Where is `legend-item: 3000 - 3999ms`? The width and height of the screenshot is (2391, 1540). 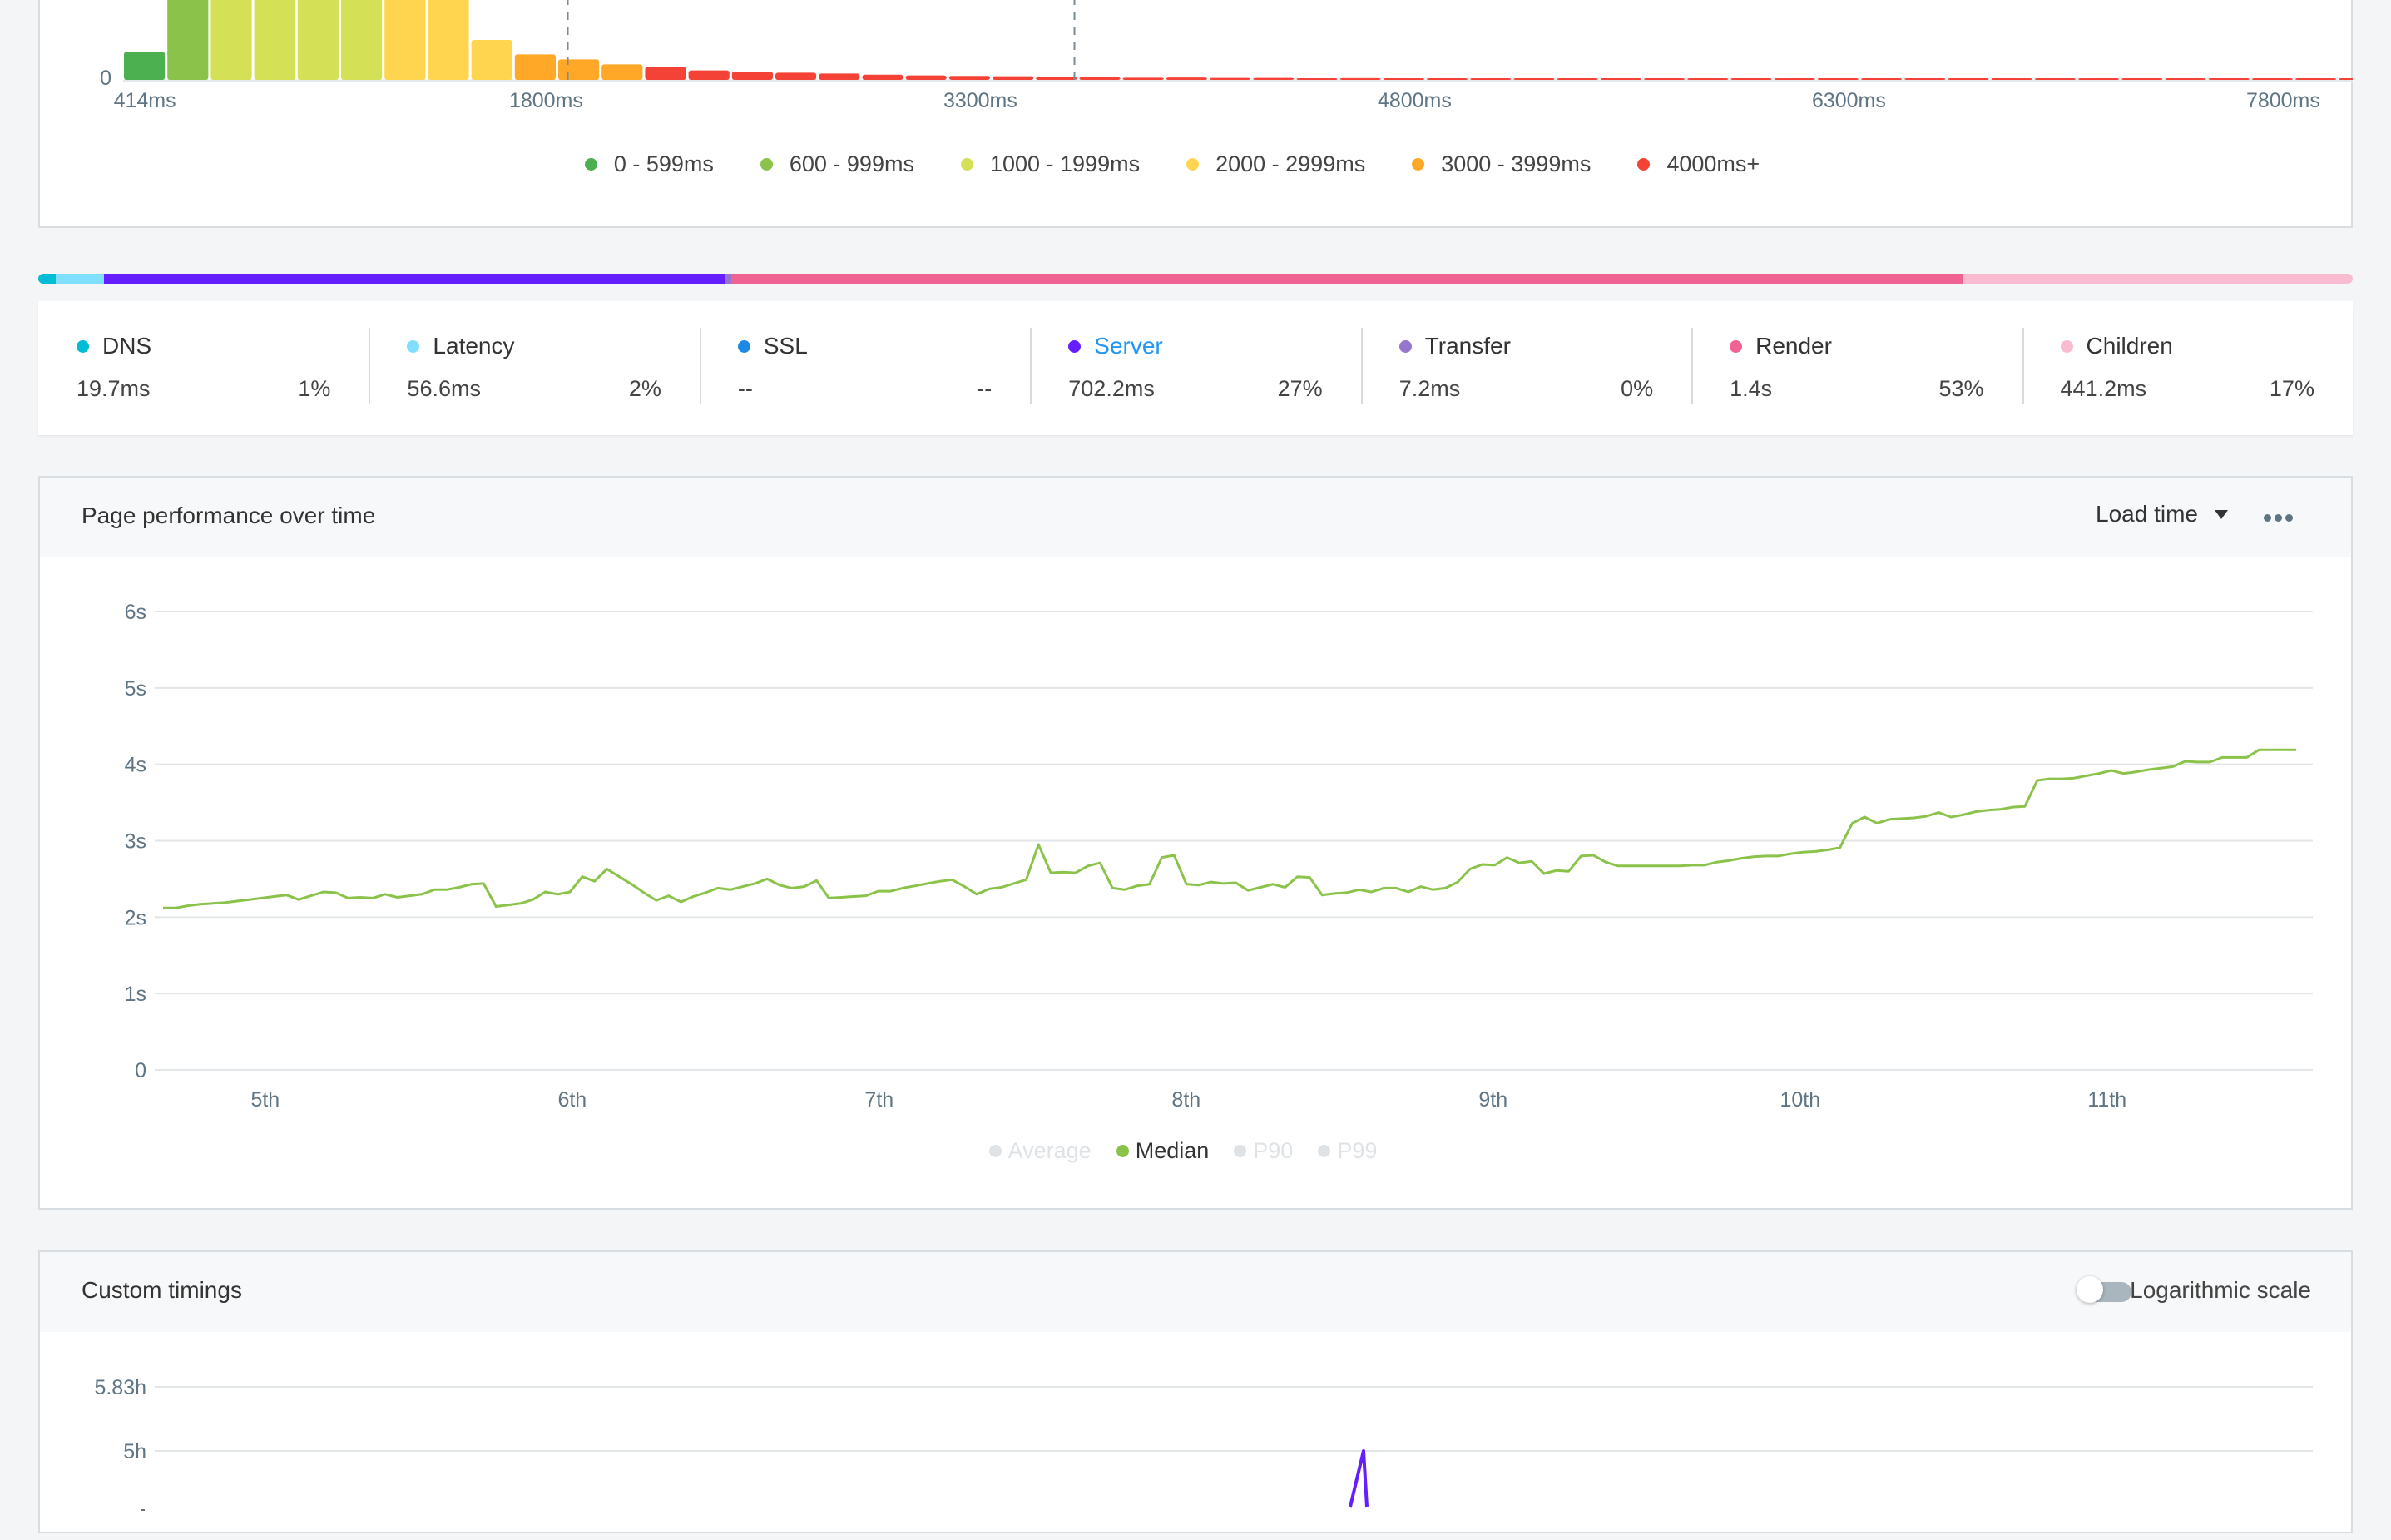
legend-item: 3000 - 3999ms is located at coordinates (1501, 164).